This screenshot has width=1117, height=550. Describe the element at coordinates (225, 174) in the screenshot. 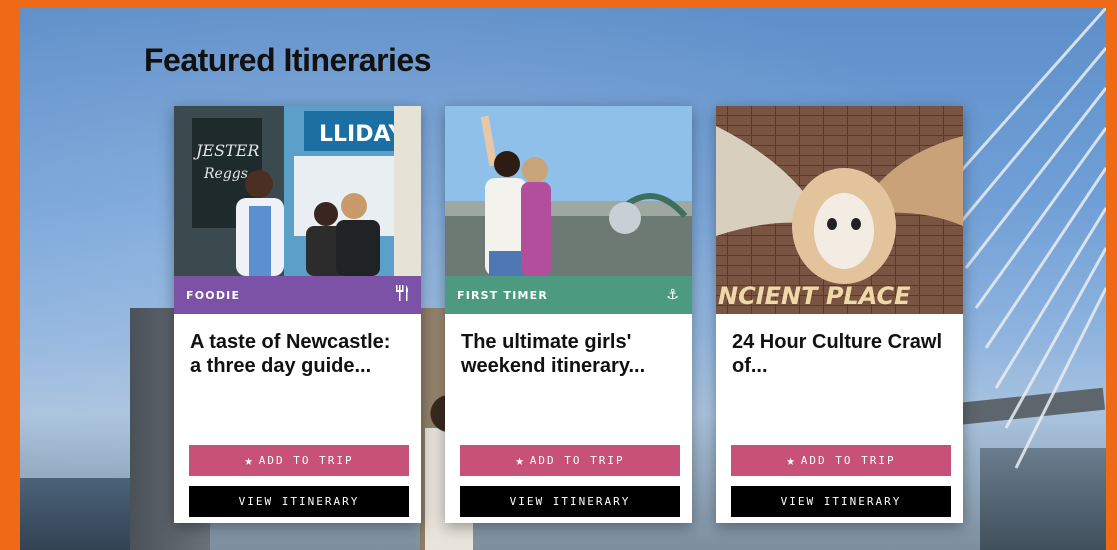

I see `svg-text: Reggs` at that location.